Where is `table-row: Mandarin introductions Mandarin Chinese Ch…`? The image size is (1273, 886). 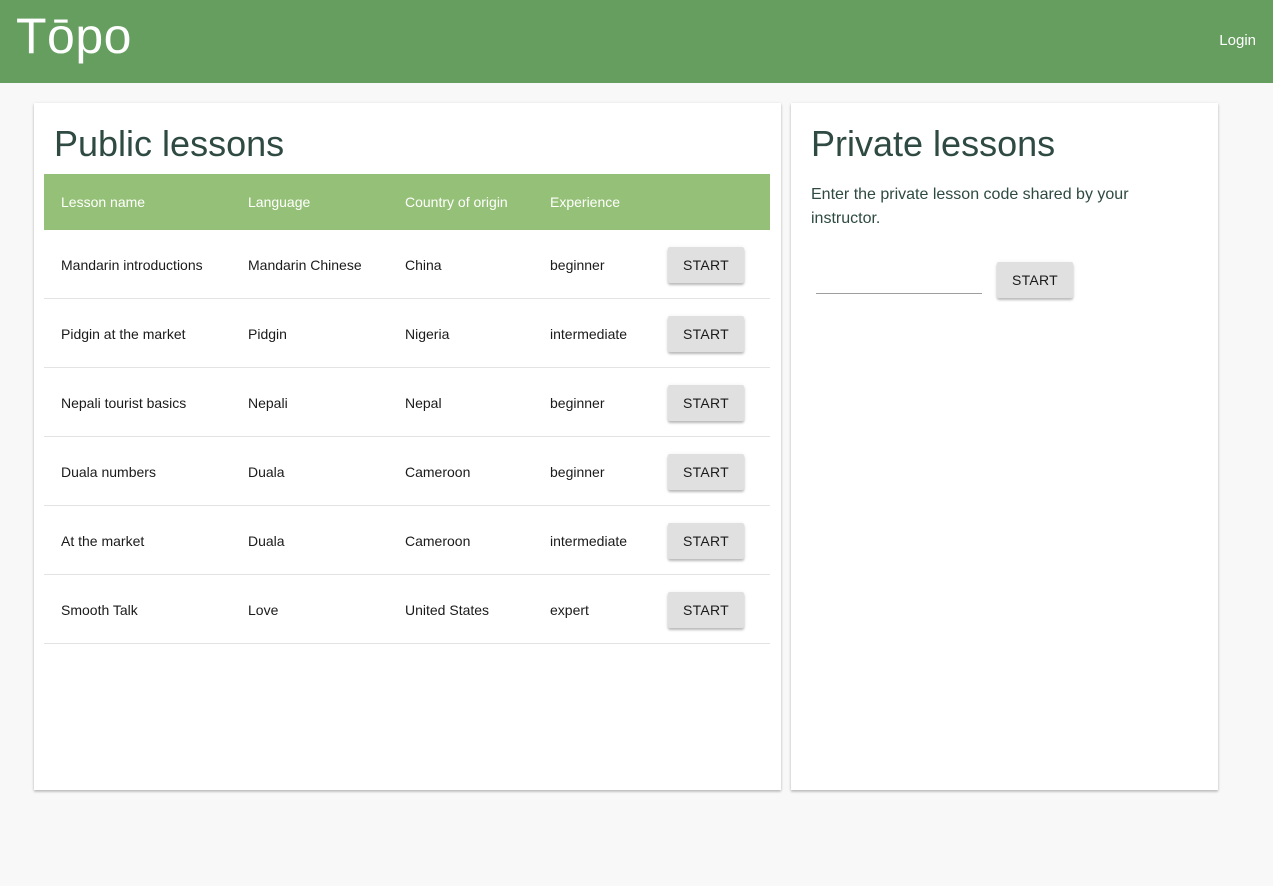 table-row: Mandarin introductions Mandarin Chinese Ch… is located at coordinates (407, 264).